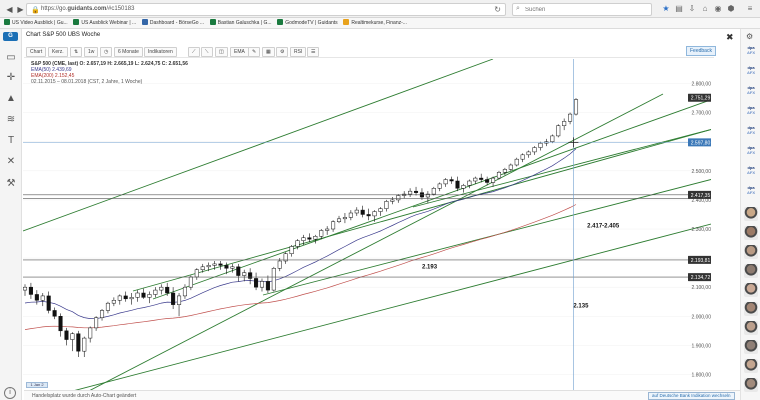 The image size is (760, 400). What do you see at coordinates (718, 9) in the screenshot?
I see `pocket-icon: ◉` at bounding box center [718, 9].